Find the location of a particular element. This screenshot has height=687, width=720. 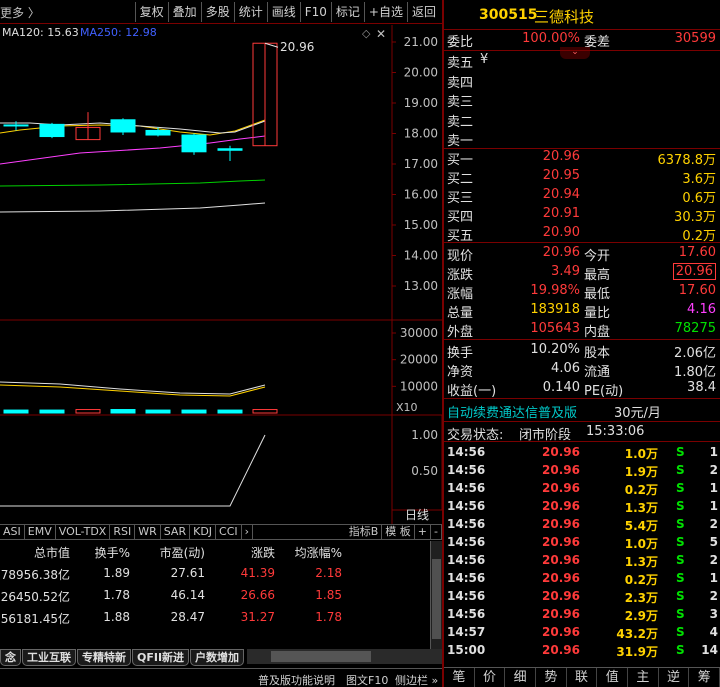

price-tick-label: 16.00 is located at coordinates (421, 195).